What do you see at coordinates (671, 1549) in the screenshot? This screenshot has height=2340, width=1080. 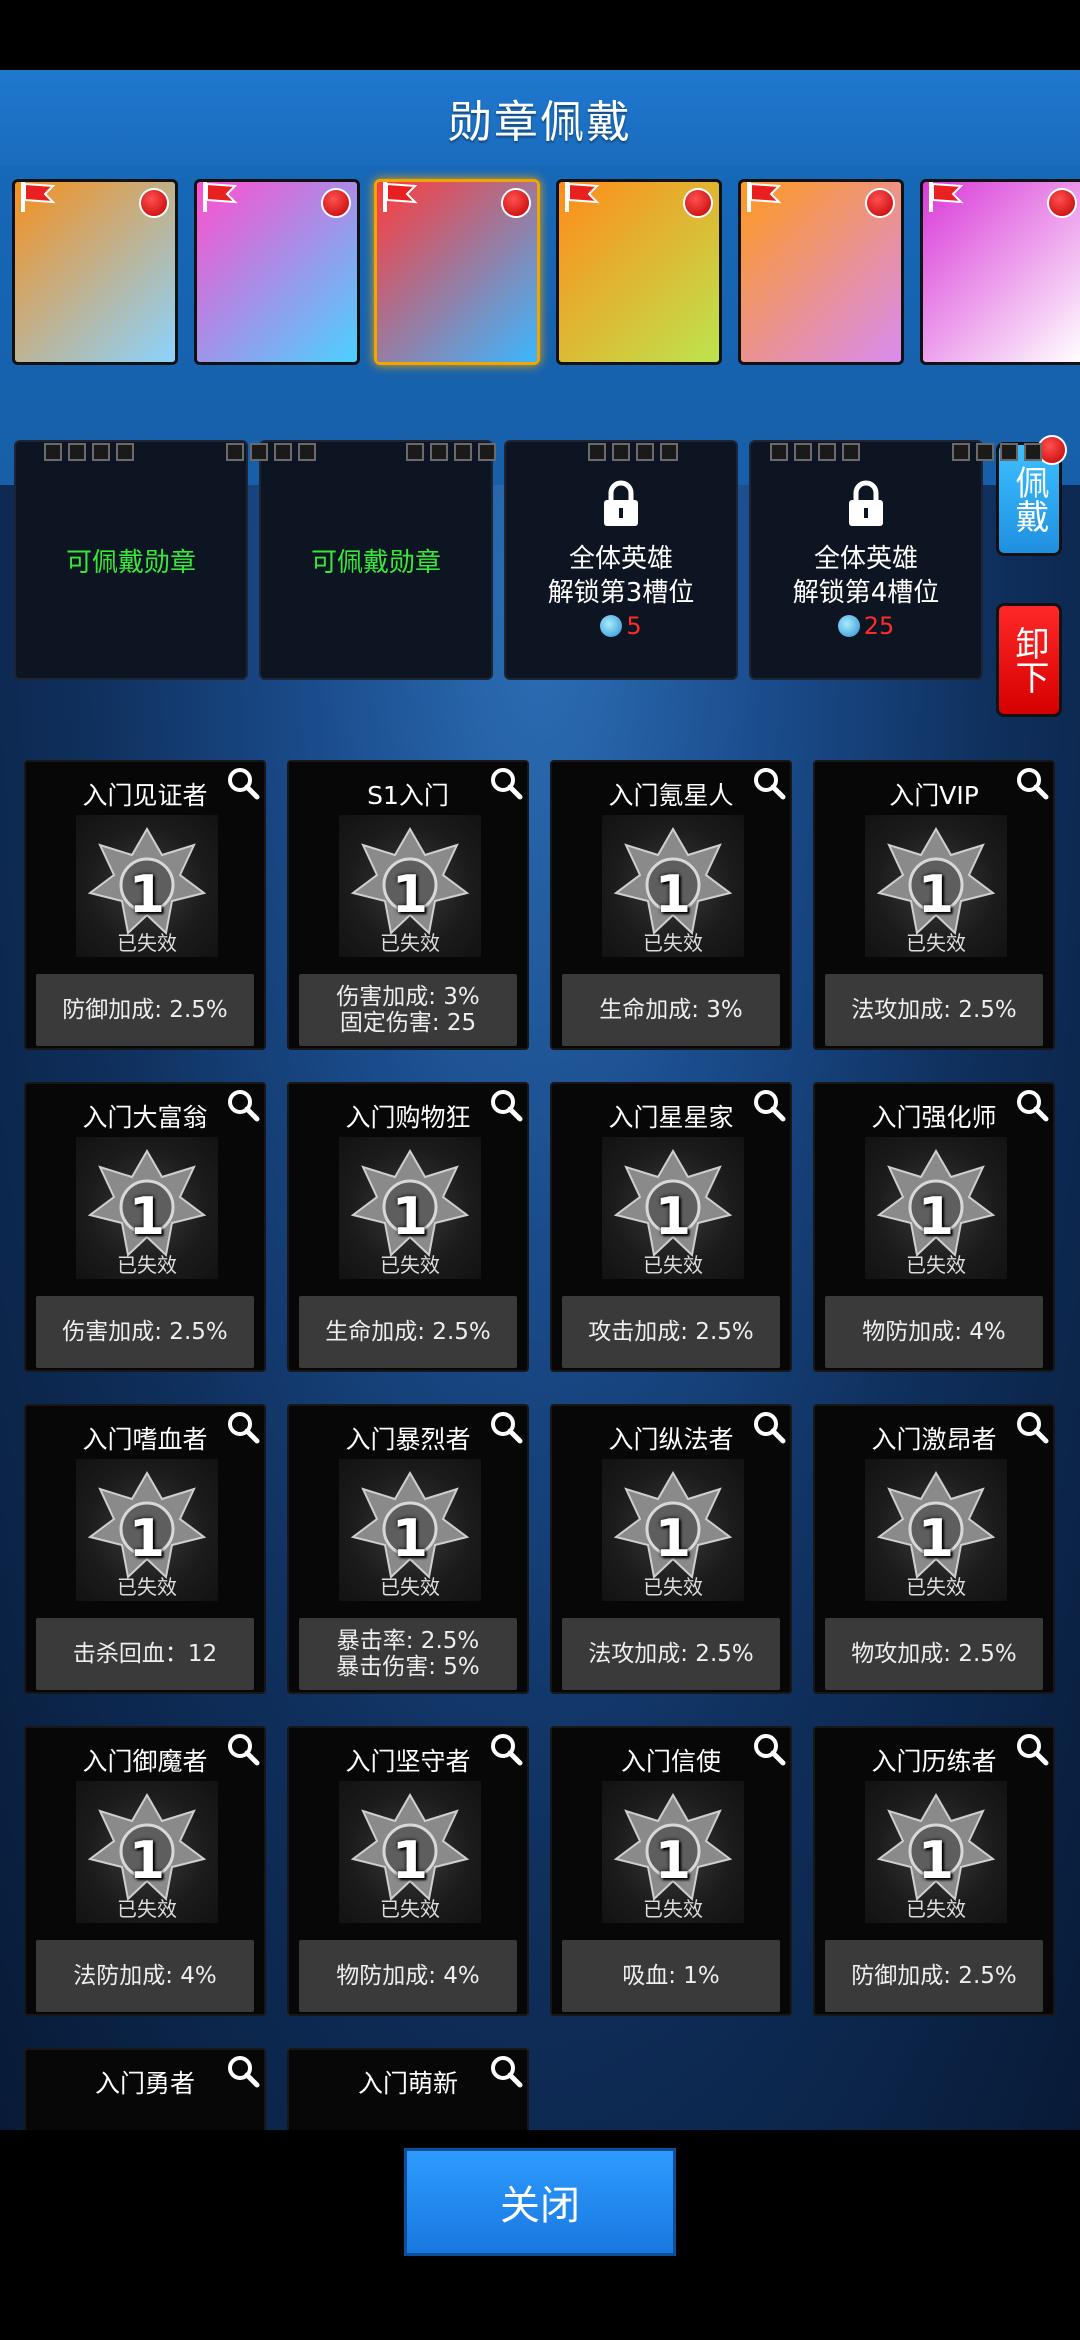 I see `medal-card: 入门纵法者 1 已失效 法攻加成: 2.5%` at bounding box center [671, 1549].